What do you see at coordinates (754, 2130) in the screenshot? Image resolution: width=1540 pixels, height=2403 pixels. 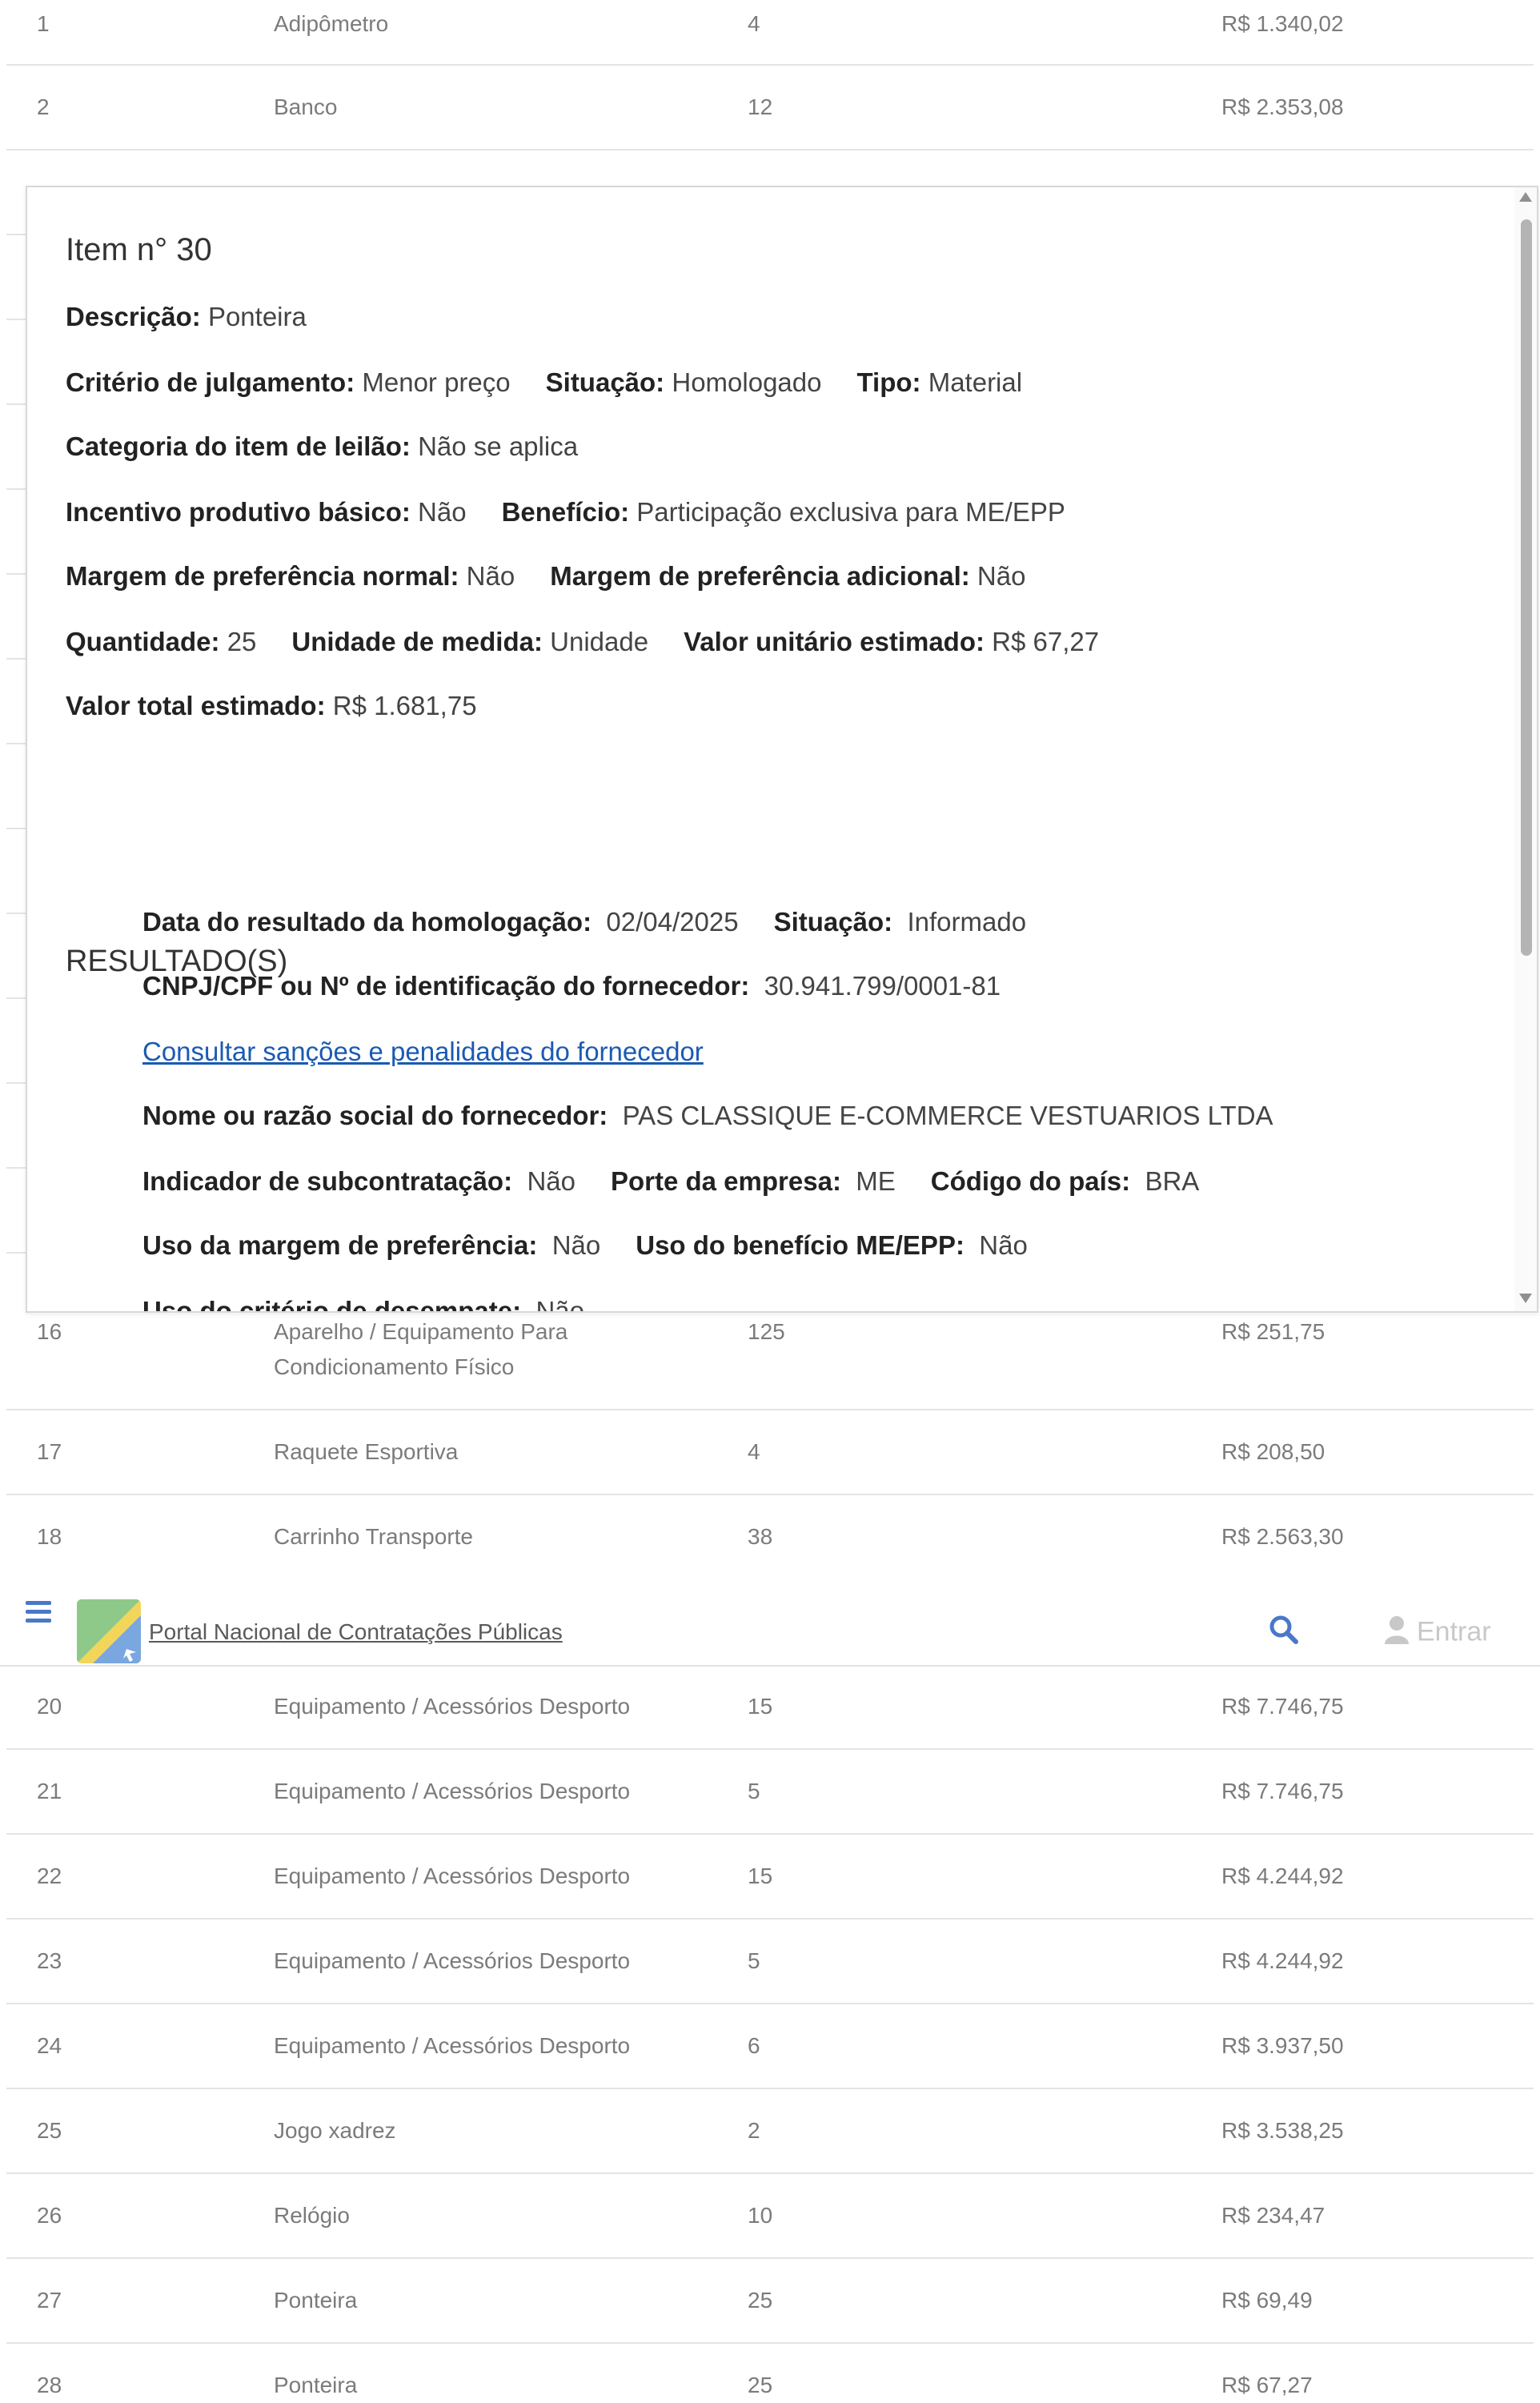 I see `item-quantity: 2` at bounding box center [754, 2130].